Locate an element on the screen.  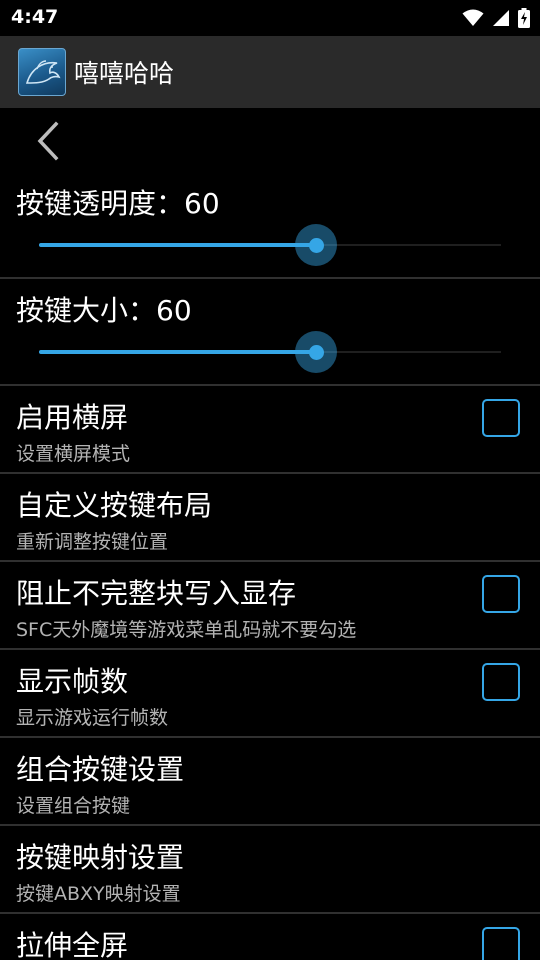
pref-block-partial-vram-write: 阻止不完整块写入显存 SFC天外魔境等游戏菜单乱码就不要勾选 is located at coordinates (270, 605).